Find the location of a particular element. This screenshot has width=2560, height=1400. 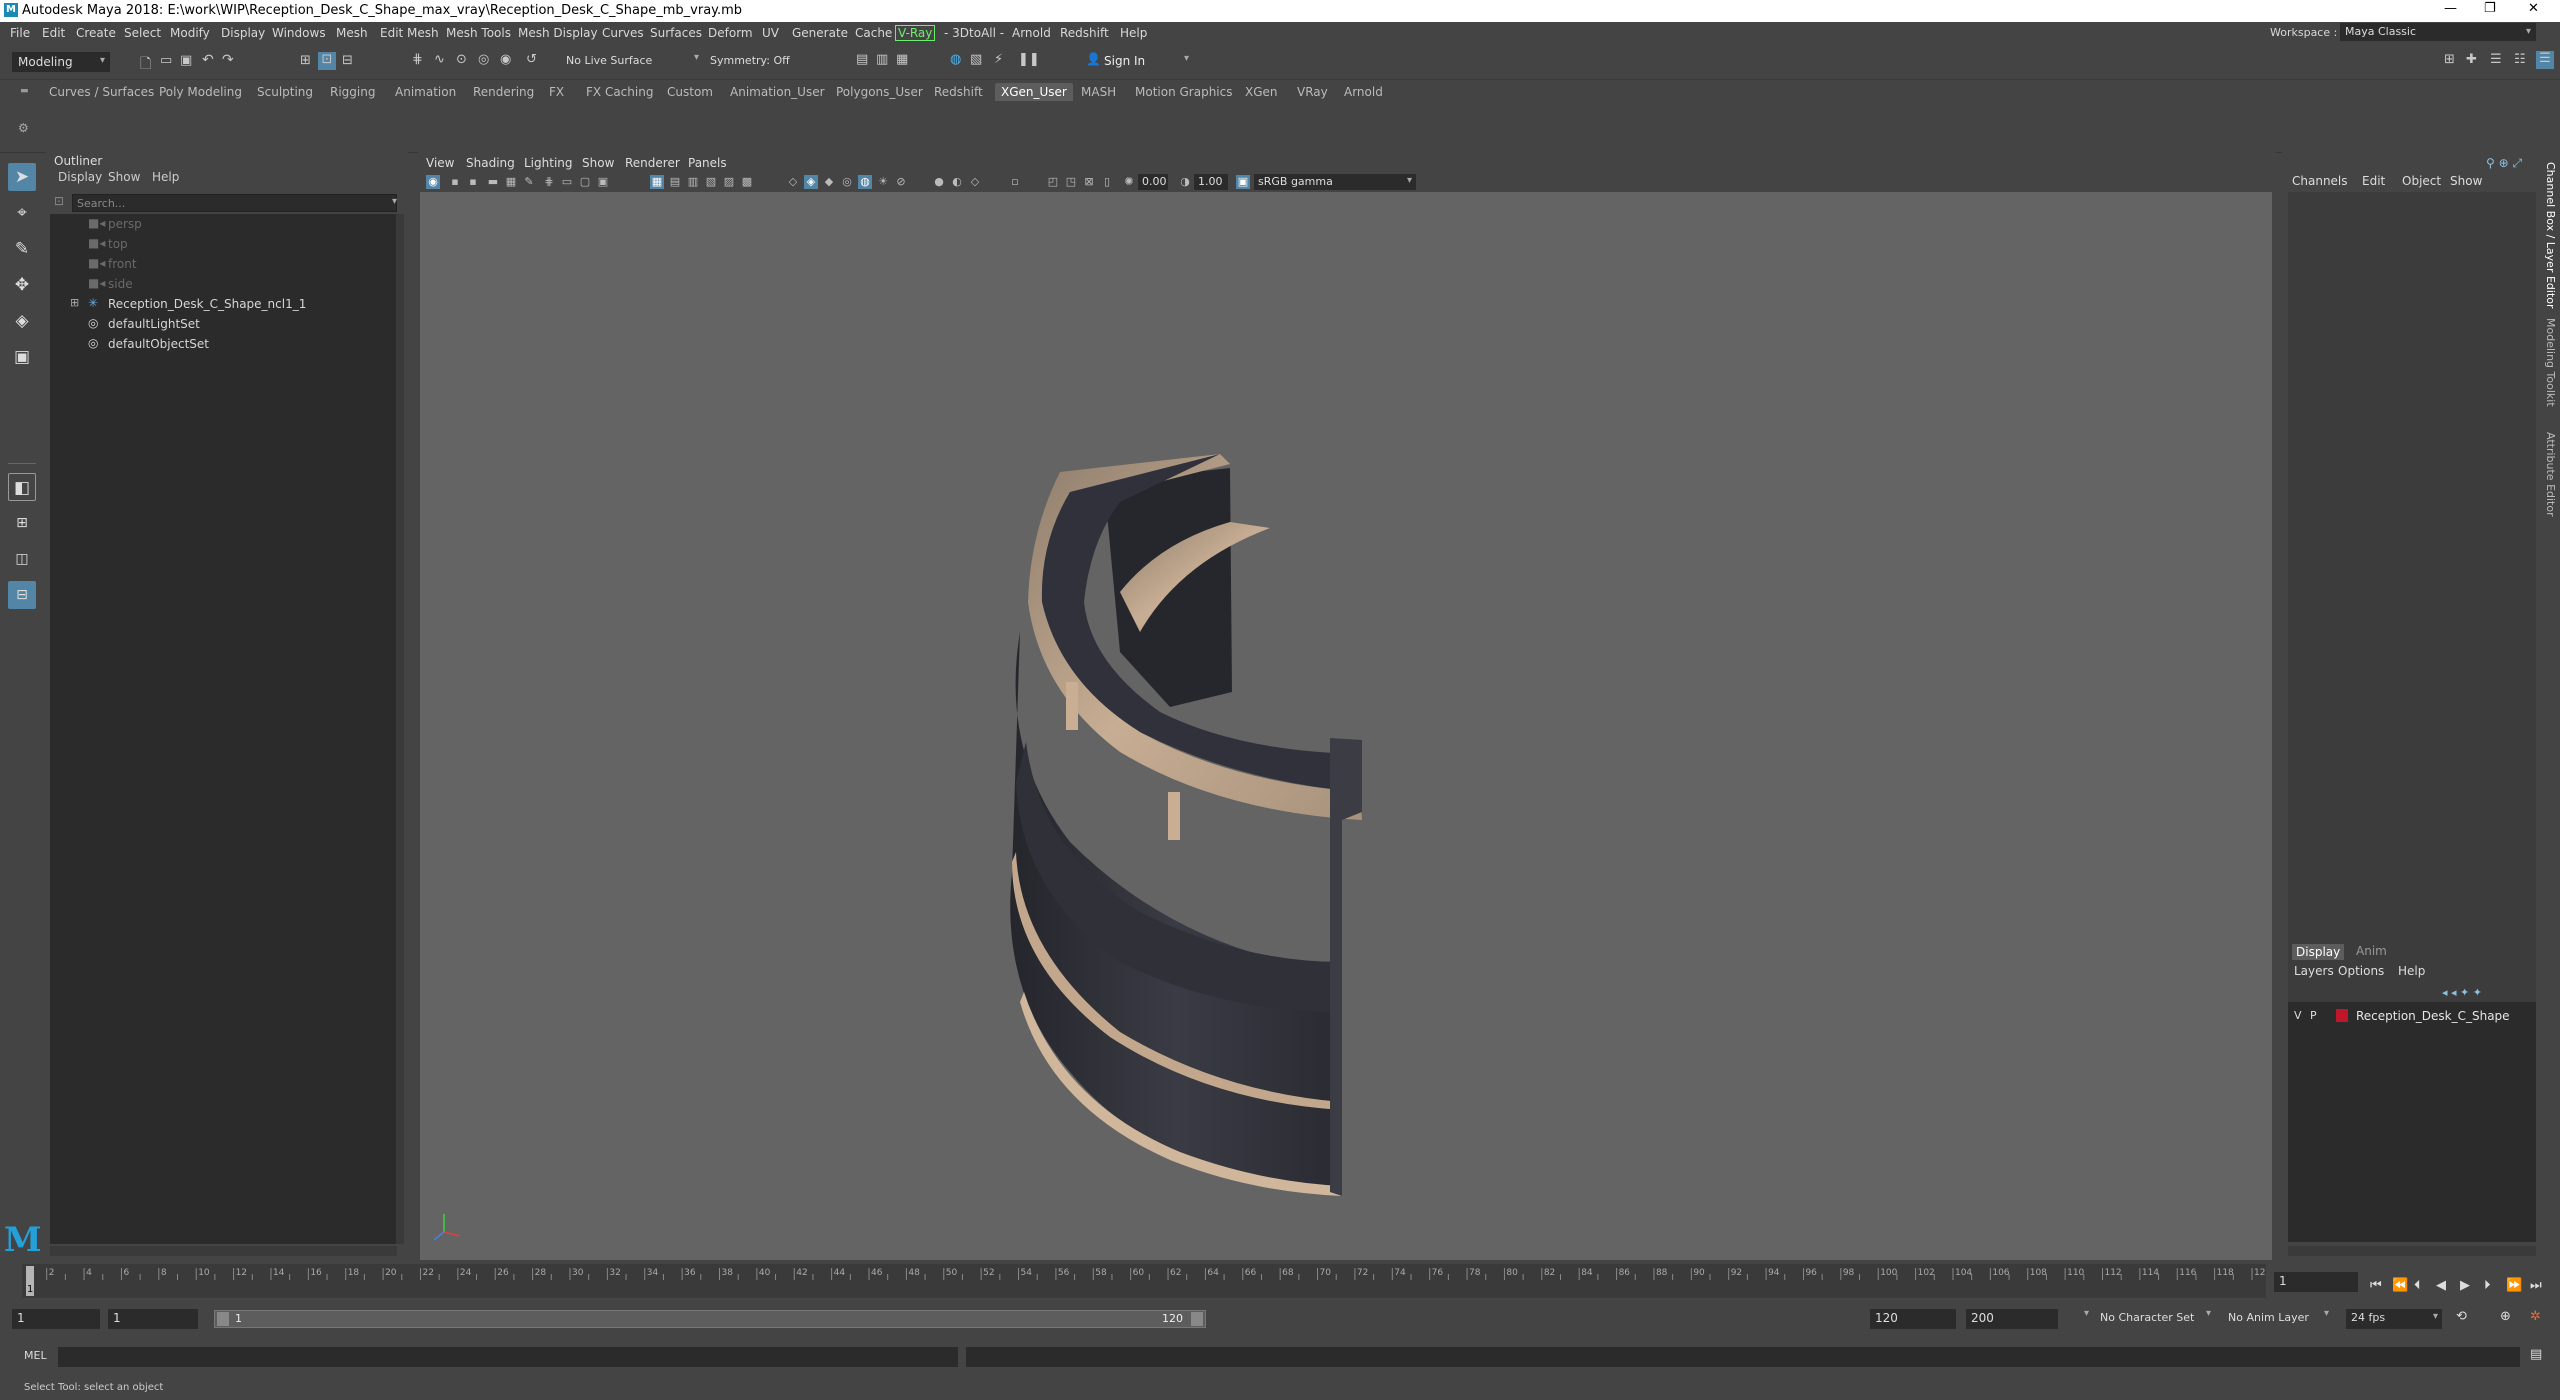

play-backwards-icon: ◀ is located at coordinates (2441, 1285).